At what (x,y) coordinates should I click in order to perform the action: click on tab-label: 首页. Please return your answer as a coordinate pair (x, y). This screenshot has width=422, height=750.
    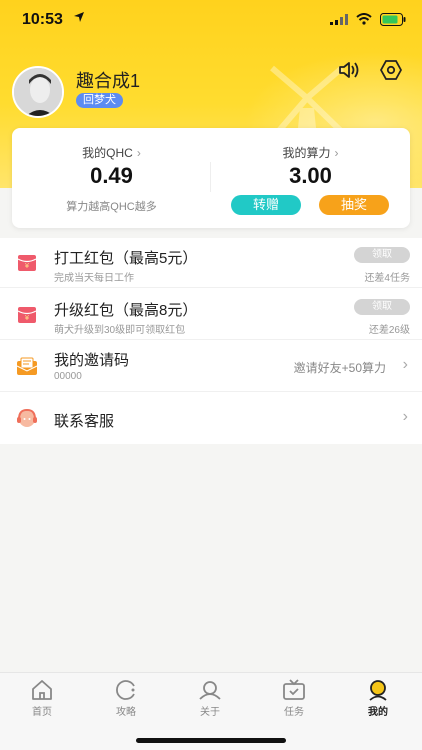
    Looking at the image, I should click on (42, 712).